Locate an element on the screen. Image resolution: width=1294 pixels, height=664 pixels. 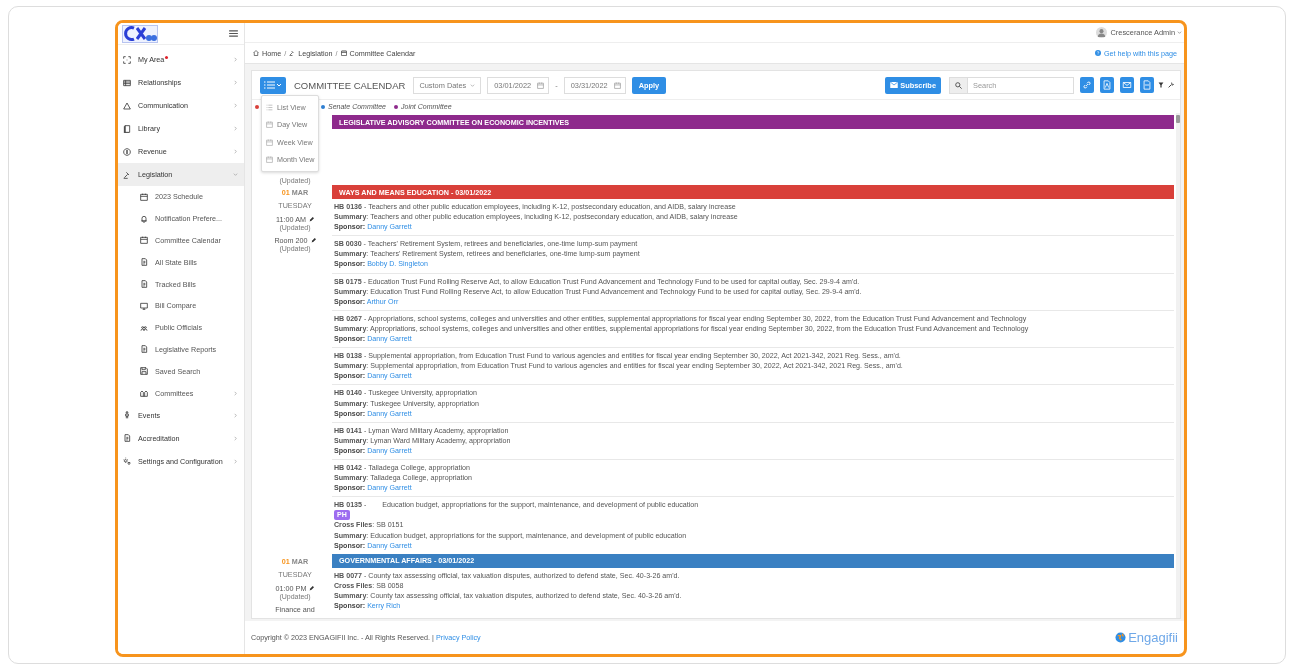
copy-link-button is located at coordinates (1087, 85).